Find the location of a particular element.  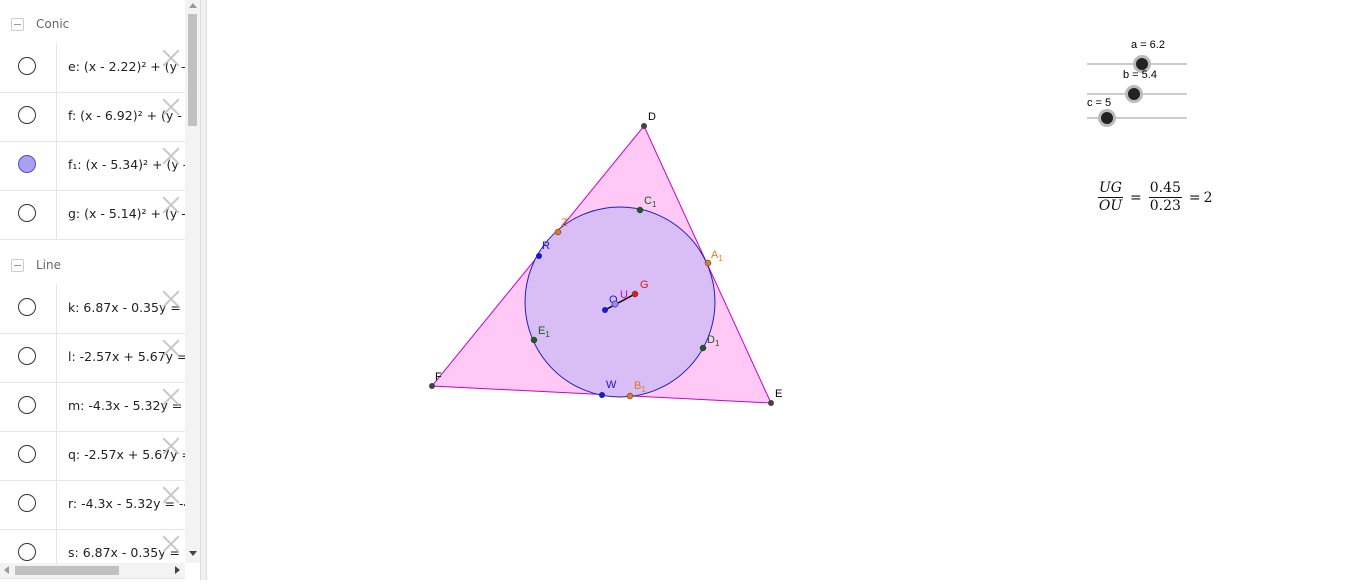

point-E1 is located at coordinates (534, 340).